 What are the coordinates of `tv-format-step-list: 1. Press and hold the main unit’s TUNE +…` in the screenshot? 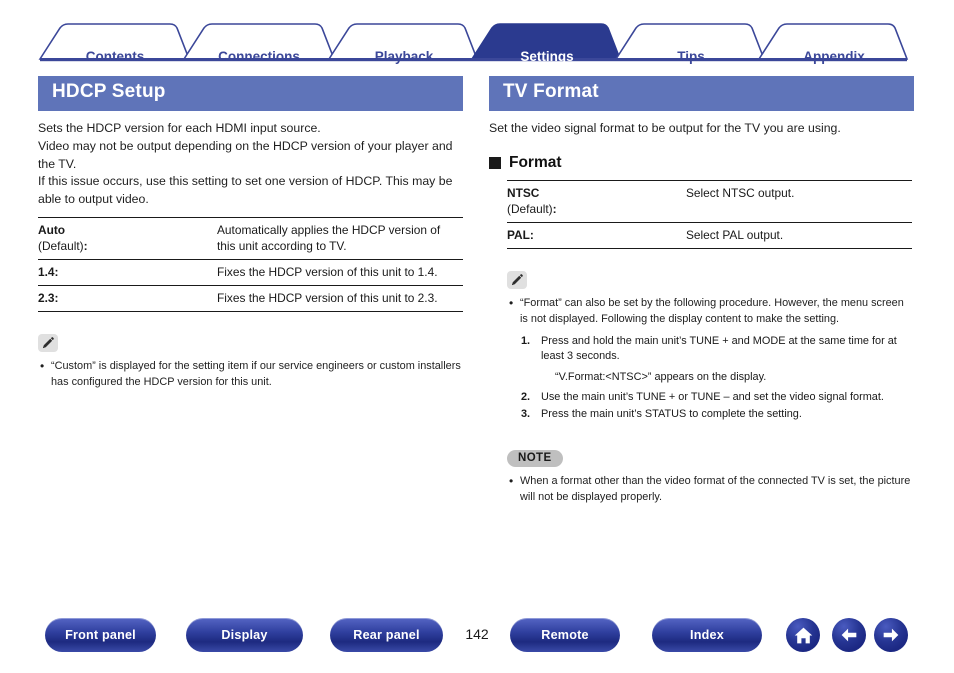 It's located at (717, 378).